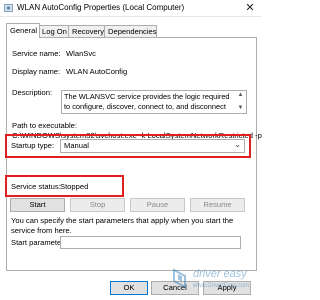  What do you see at coordinates (97, 71) in the screenshot?
I see `display-name-value: WLAN AutoConfig` at bounding box center [97, 71].